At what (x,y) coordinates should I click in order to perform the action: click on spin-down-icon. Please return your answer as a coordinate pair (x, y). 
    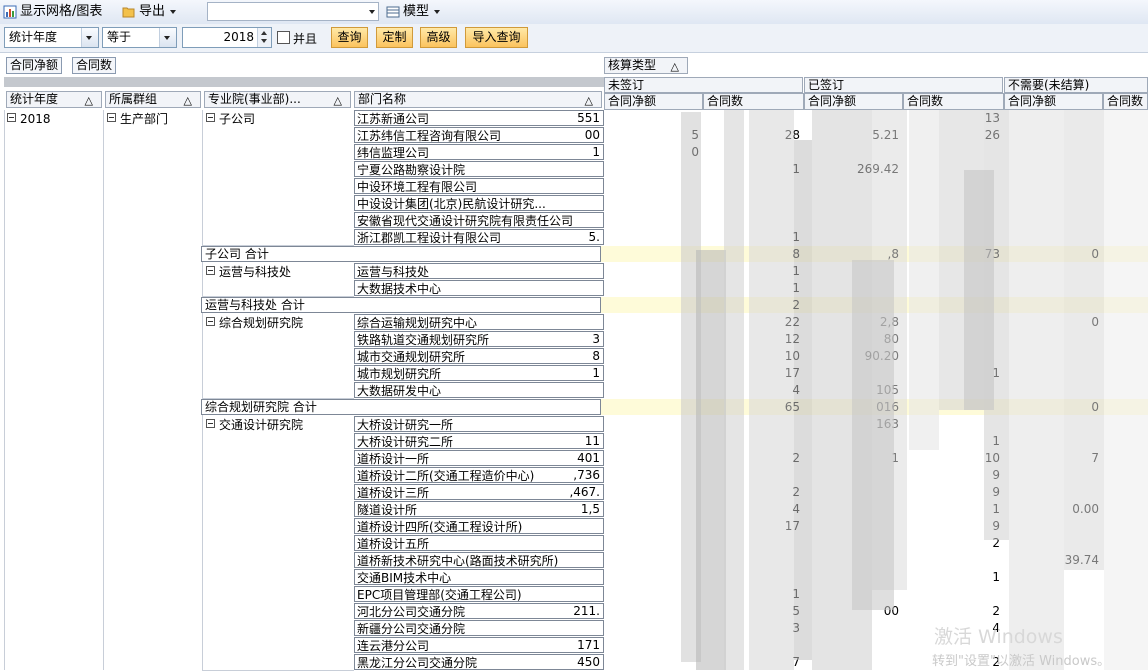
    Looking at the image, I should click on (264, 41).